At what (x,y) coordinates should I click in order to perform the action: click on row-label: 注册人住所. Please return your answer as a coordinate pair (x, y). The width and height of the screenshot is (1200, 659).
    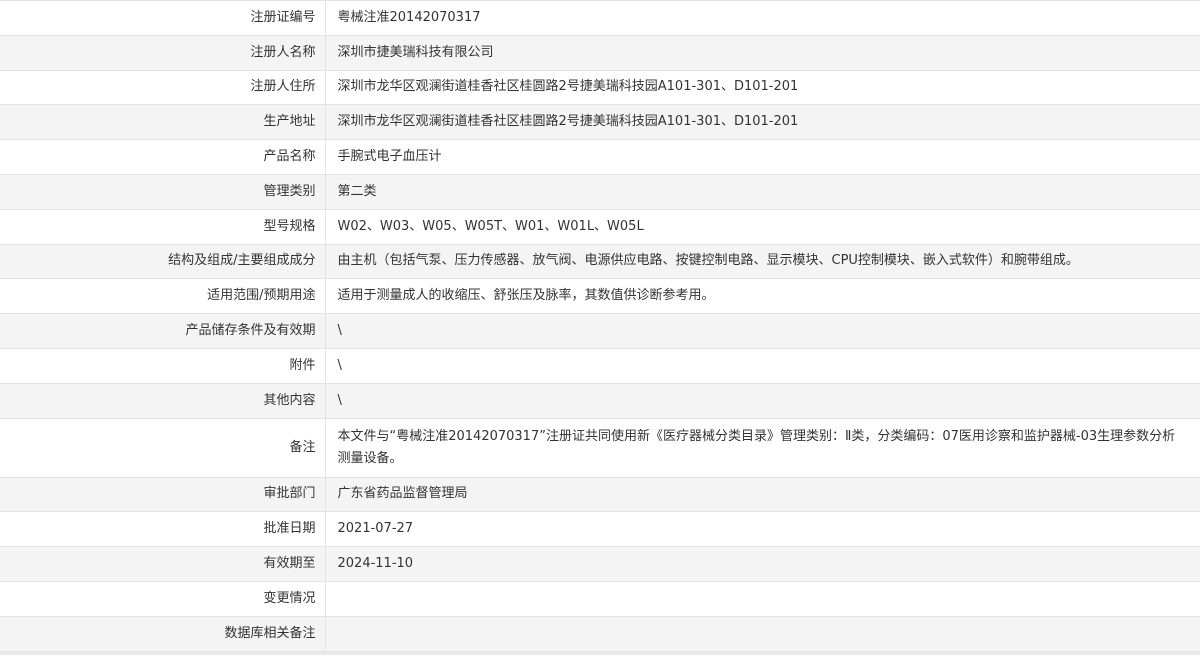
    Looking at the image, I should click on (163, 87).